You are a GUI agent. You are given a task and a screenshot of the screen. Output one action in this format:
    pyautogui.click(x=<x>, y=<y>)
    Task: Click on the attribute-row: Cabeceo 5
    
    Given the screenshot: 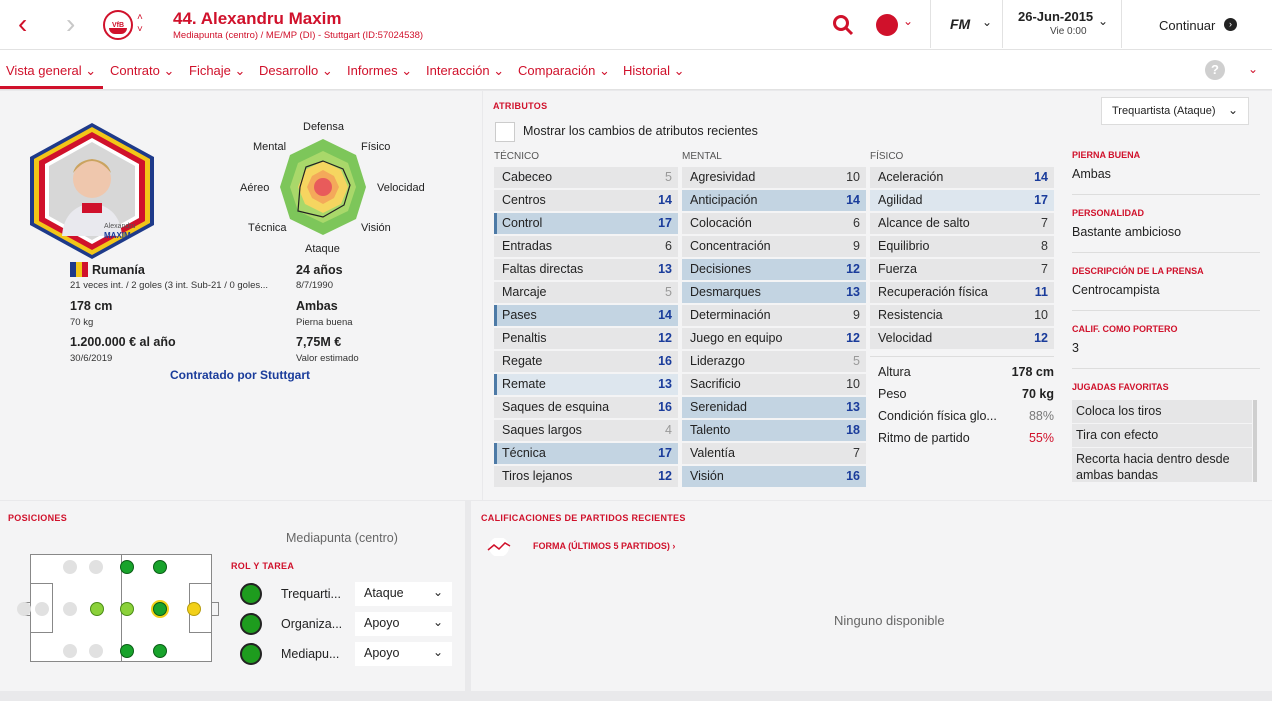 What is the action you would take?
    pyautogui.click(x=586, y=177)
    